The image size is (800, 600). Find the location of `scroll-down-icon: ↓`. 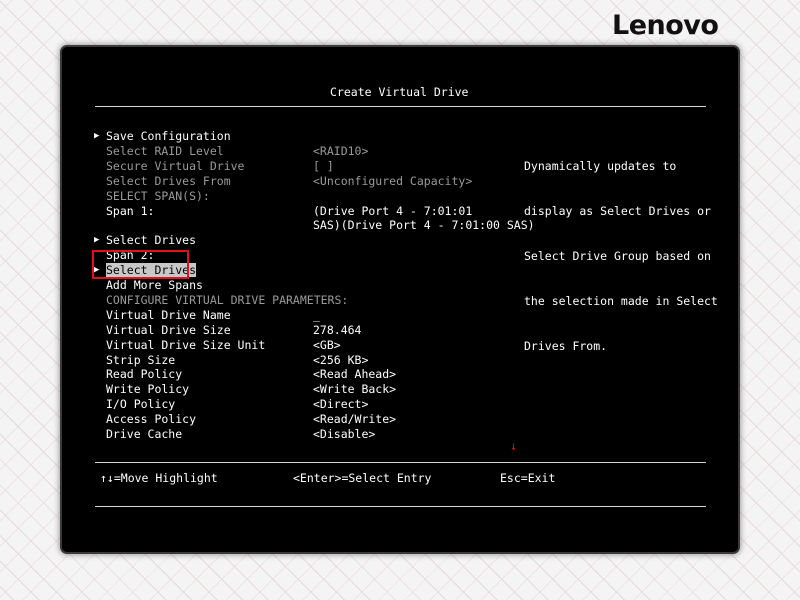

scroll-down-icon: ↓ is located at coordinates (514, 446).